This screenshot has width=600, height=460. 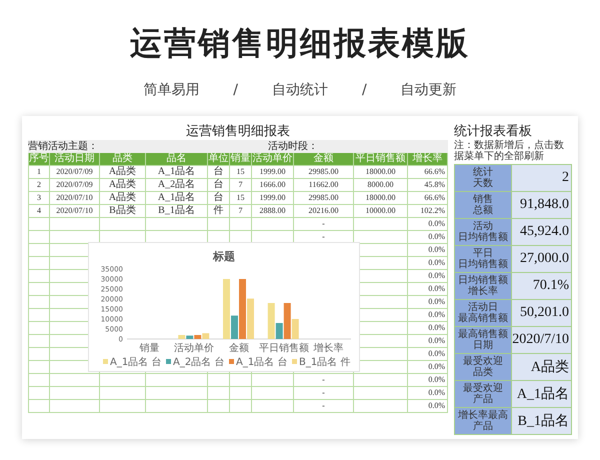 What do you see at coordinates (238, 131) in the screenshot?
I see `sheet-title: 运营销售明细报表` at bounding box center [238, 131].